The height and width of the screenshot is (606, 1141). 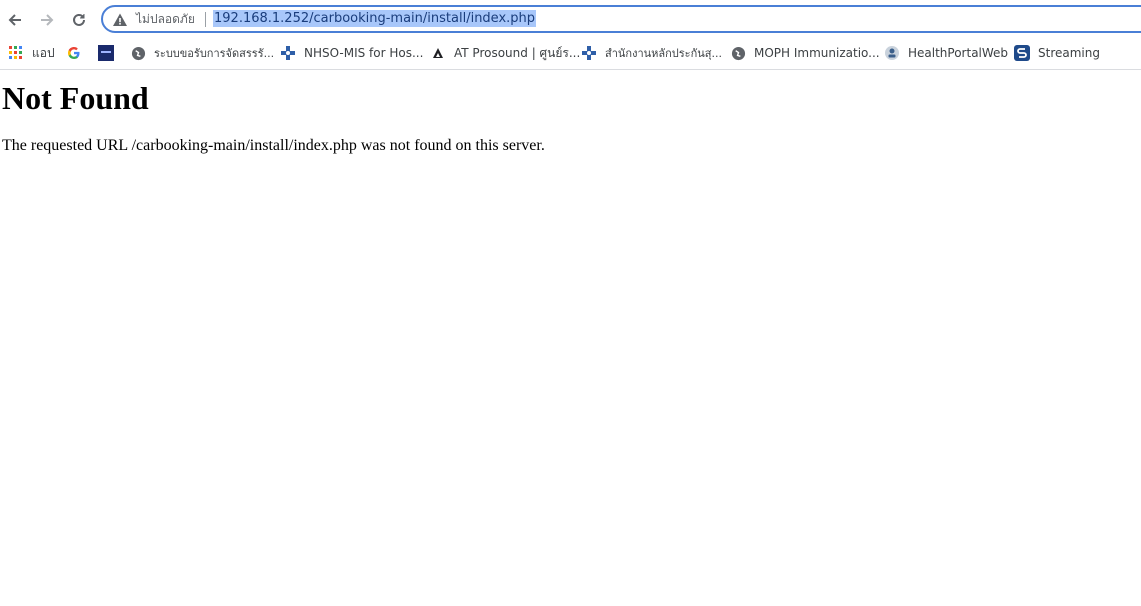 I want to click on site-logo-icon, so click(x=106, y=53).